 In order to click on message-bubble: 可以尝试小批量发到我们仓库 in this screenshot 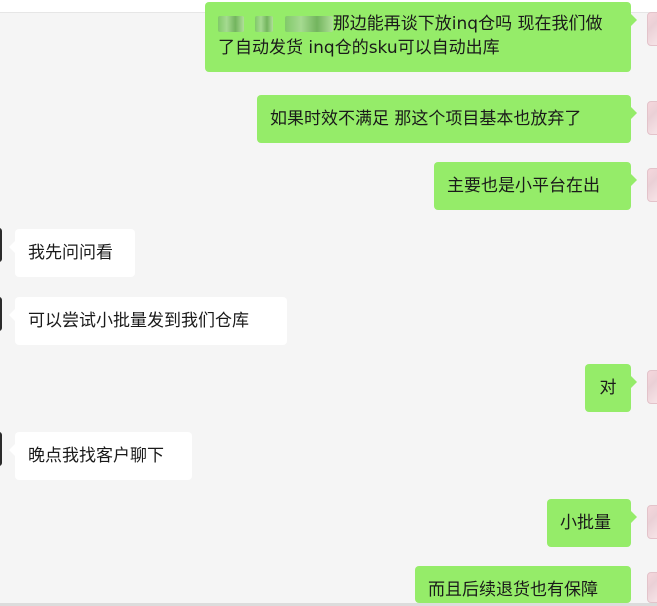, I will do `click(148, 321)`.